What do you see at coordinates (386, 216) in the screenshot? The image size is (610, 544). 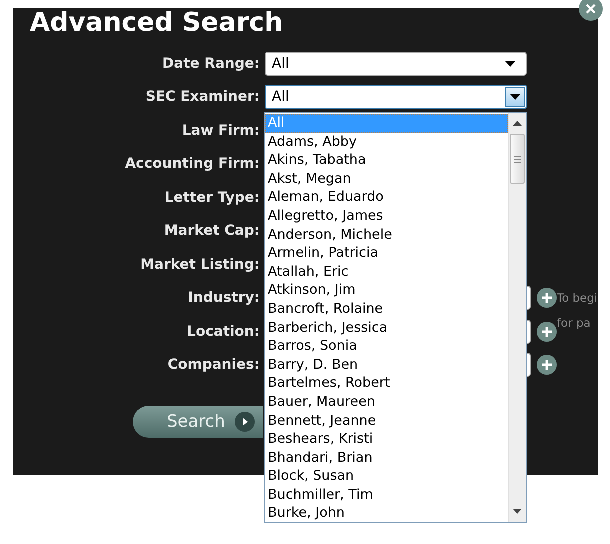 I see `list-option: Allegretto, James` at bounding box center [386, 216].